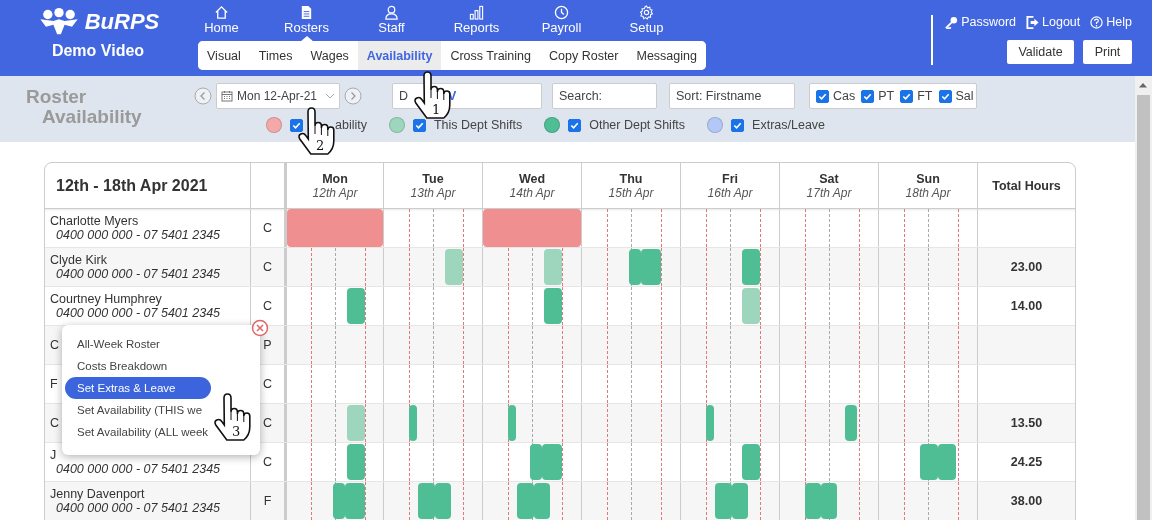  What do you see at coordinates (1143, 298) in the screenshot?
I see `scrollbar` at bounding box center [1143, 298].